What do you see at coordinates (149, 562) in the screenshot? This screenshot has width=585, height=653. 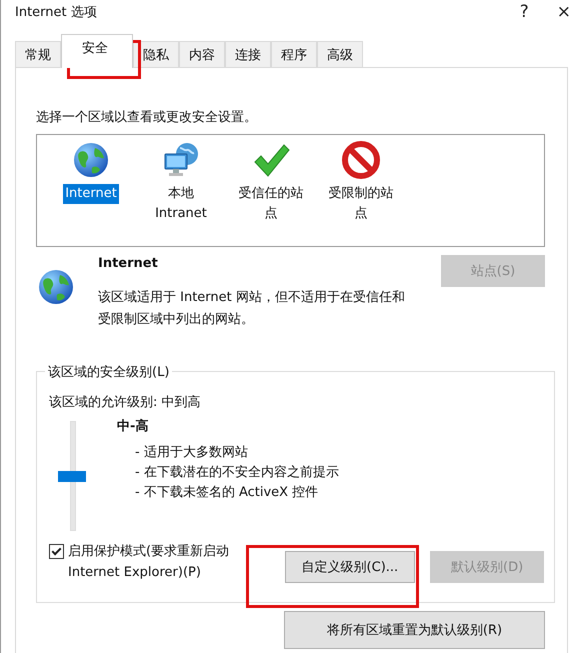 I see `checkbox-label: 启用保护模式(要求重新启动 Internet Explorer)(P)` at bounding box center [149, 562].